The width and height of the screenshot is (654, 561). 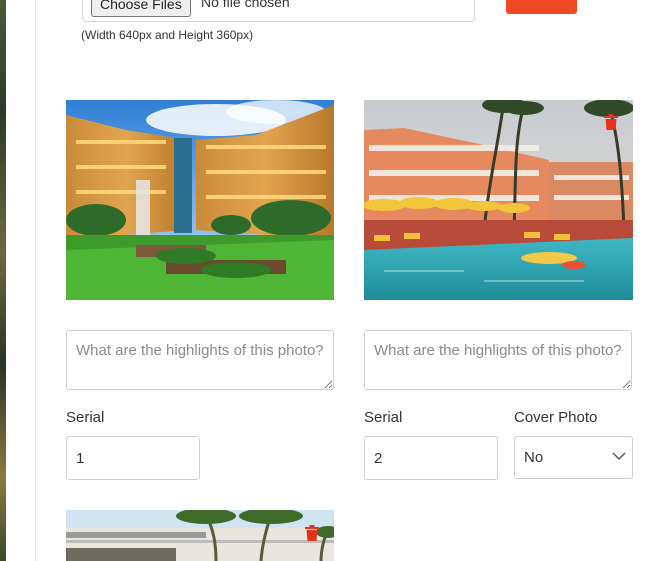 What do you see at coordinates (573, 457) in the screenshot?
I see `cover-photo-select: No` at bounding box center [573, 457].